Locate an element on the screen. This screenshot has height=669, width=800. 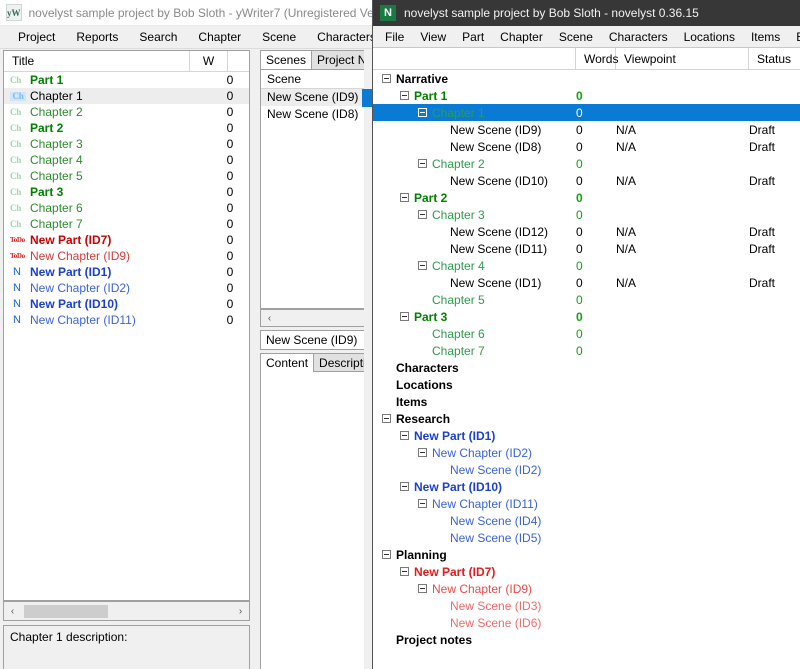
novelyst-tree-row: Part 2 0 is located at coordinates (586, 197).